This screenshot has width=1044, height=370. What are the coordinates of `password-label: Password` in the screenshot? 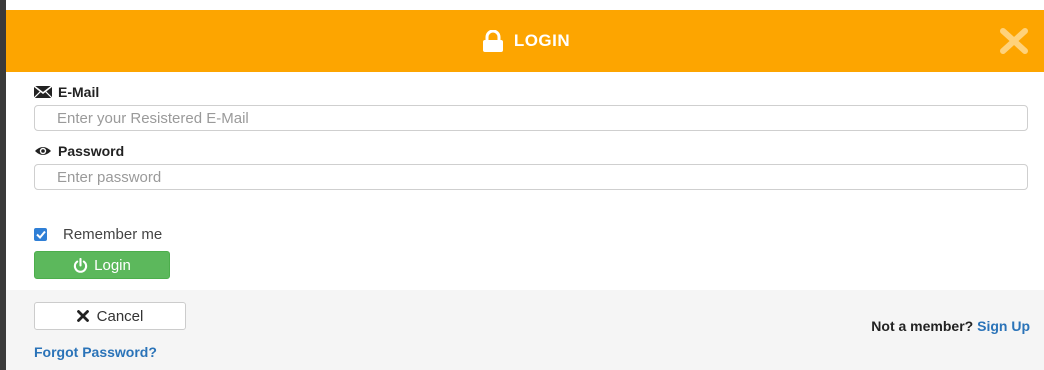 It's located at (79, 151).